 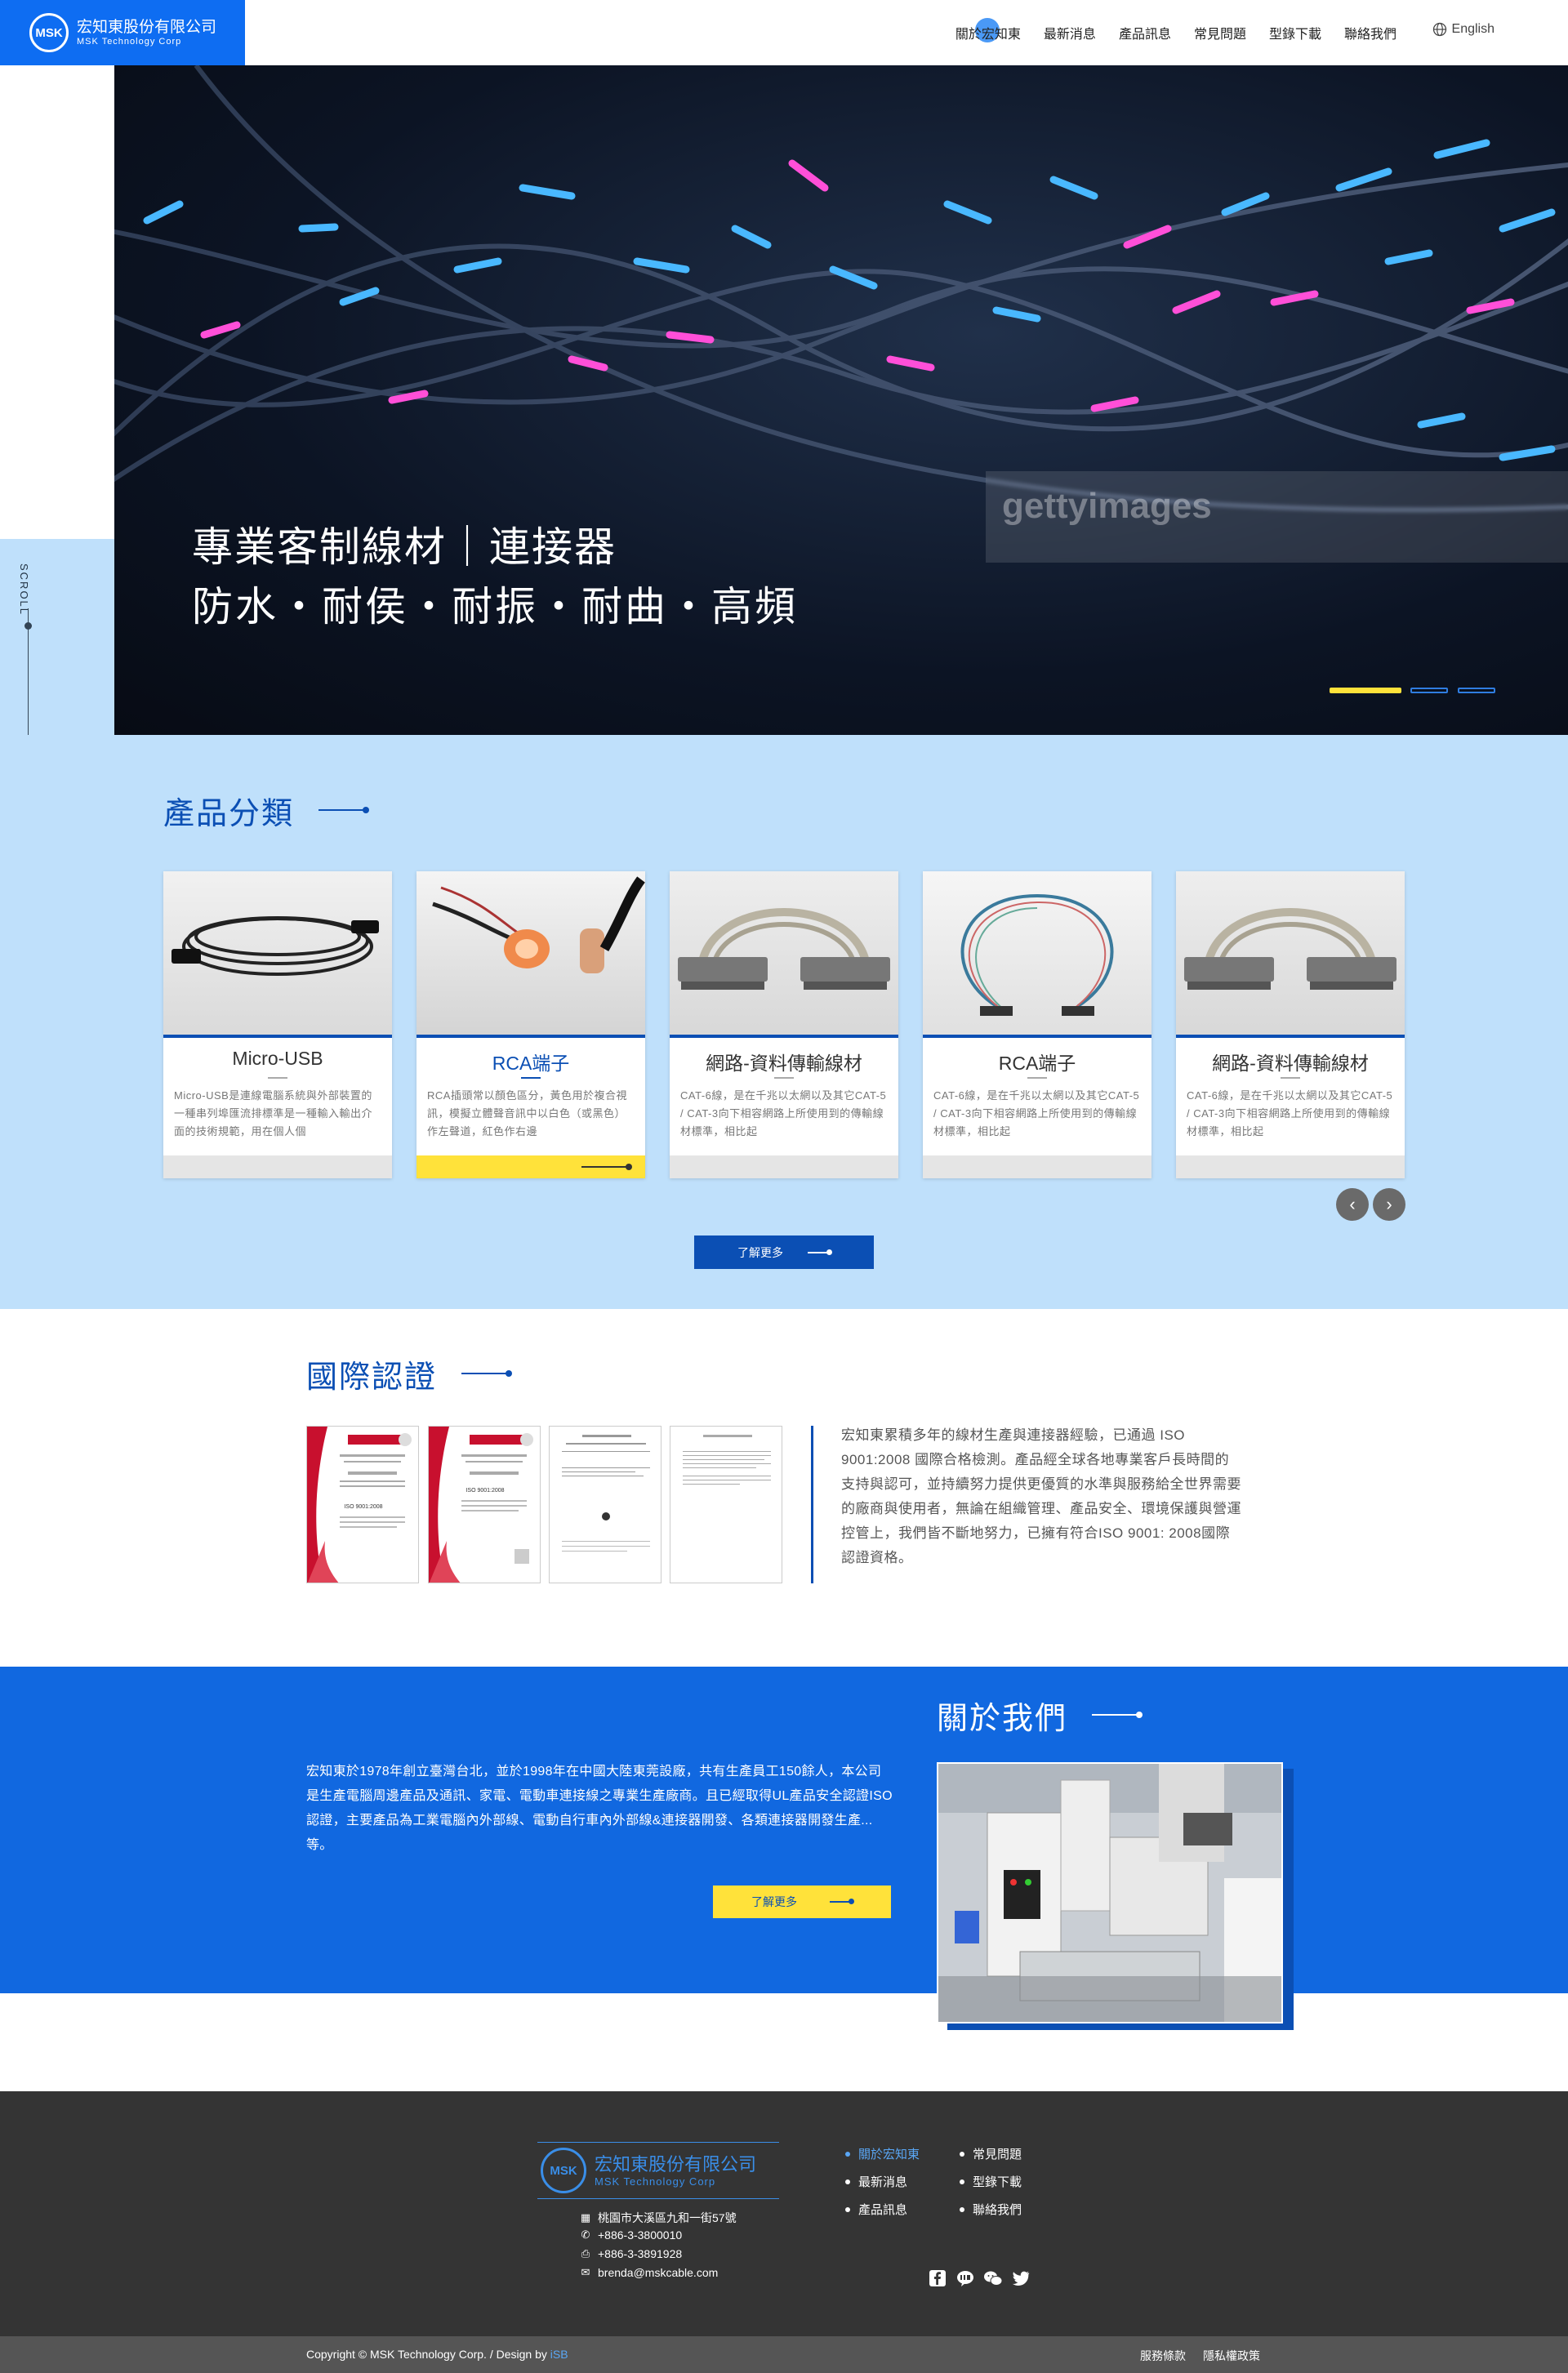 What do you see at coordinates (883, 2210) in the screenshot?
I see `link-label: 產品訊息` at bounding box center [883, 2210].